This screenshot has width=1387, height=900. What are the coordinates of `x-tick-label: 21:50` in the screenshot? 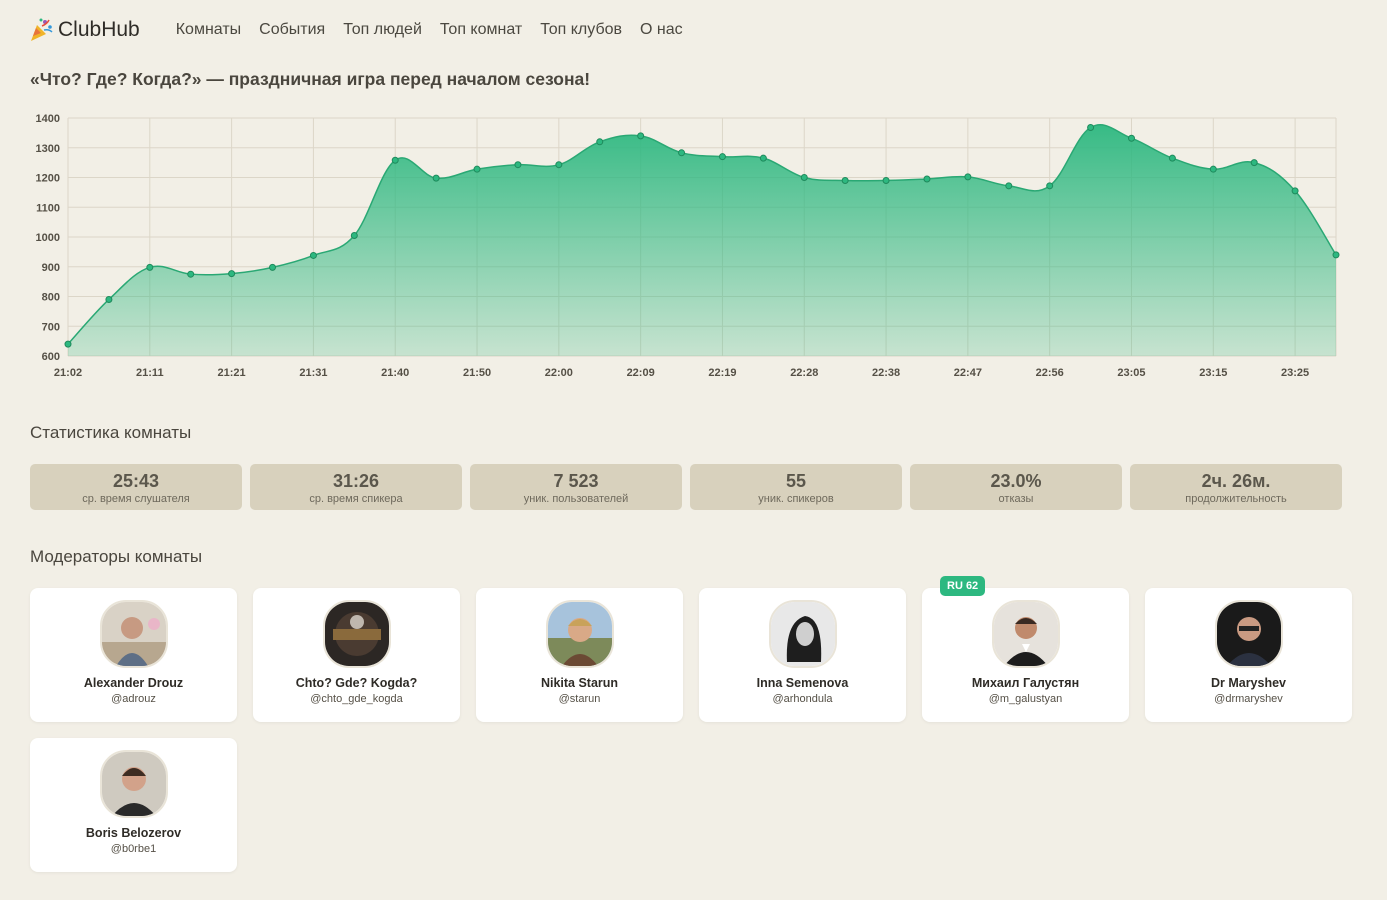 It's located at (477, 373).